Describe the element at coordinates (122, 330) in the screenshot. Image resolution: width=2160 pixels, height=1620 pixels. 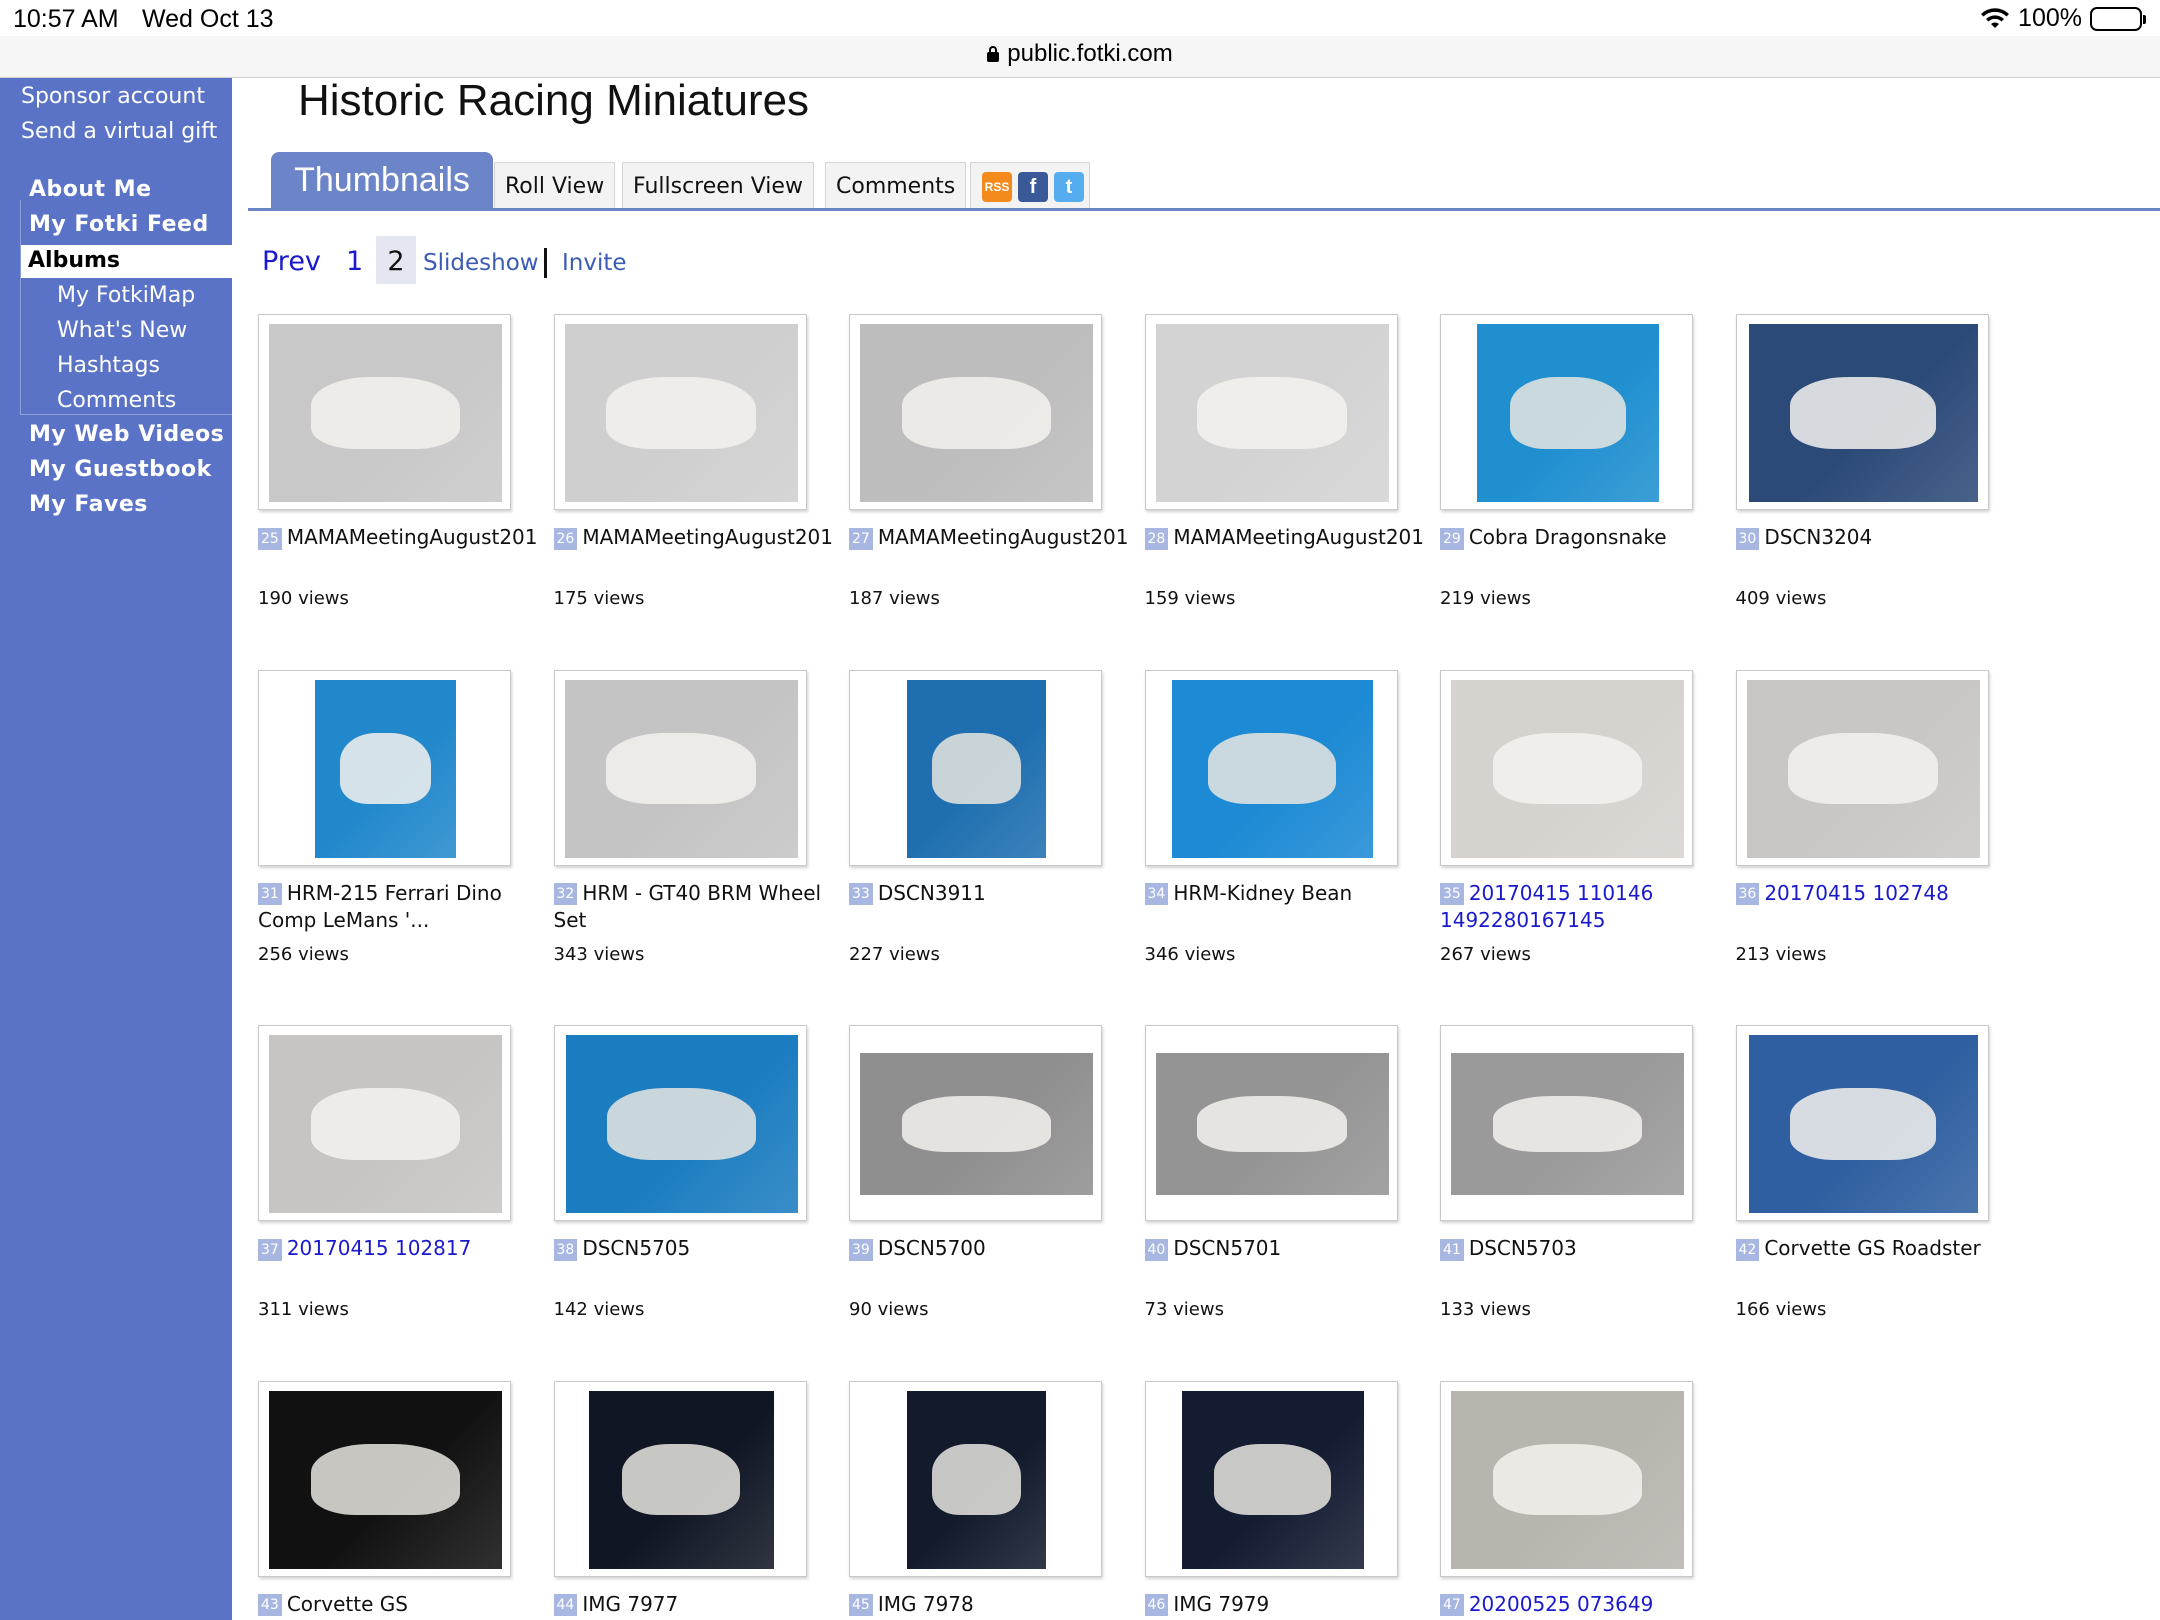
I see `sidebar-item-whats-new: What's New` at that location.